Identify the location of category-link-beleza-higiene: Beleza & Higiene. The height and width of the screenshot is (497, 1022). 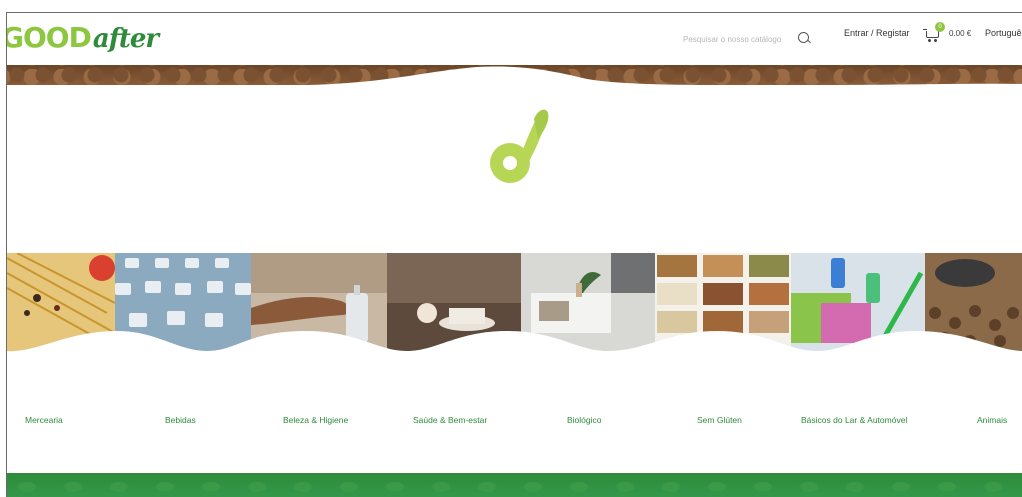
(315, 420).